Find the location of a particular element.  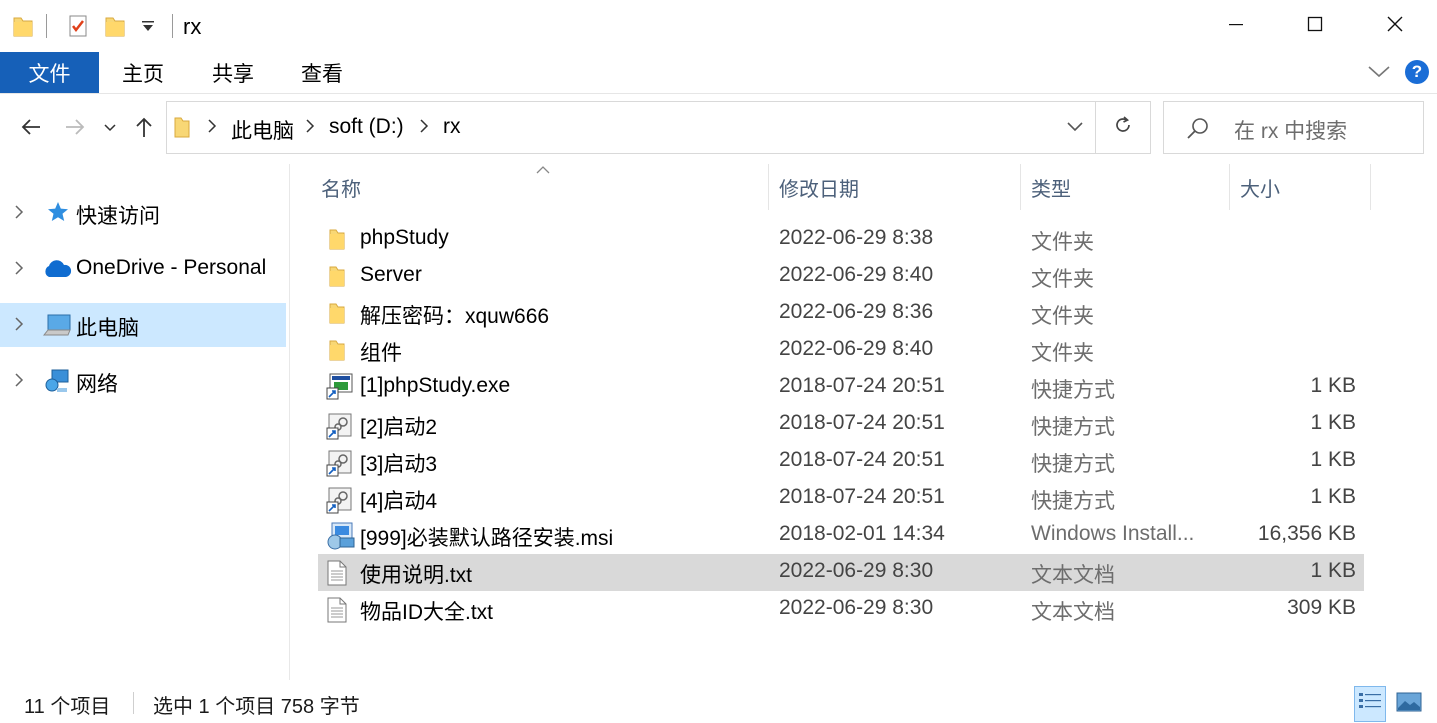

help-button: ? is located at coordinates (1417, 72).